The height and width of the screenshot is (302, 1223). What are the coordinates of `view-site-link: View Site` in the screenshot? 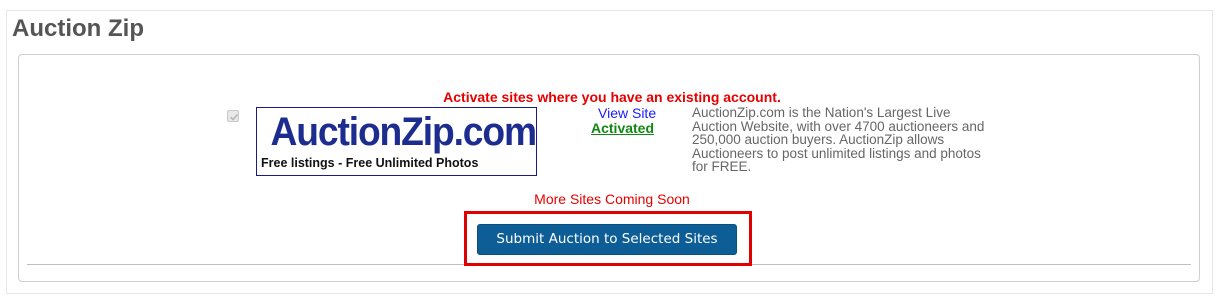 It's located at (627, 113).